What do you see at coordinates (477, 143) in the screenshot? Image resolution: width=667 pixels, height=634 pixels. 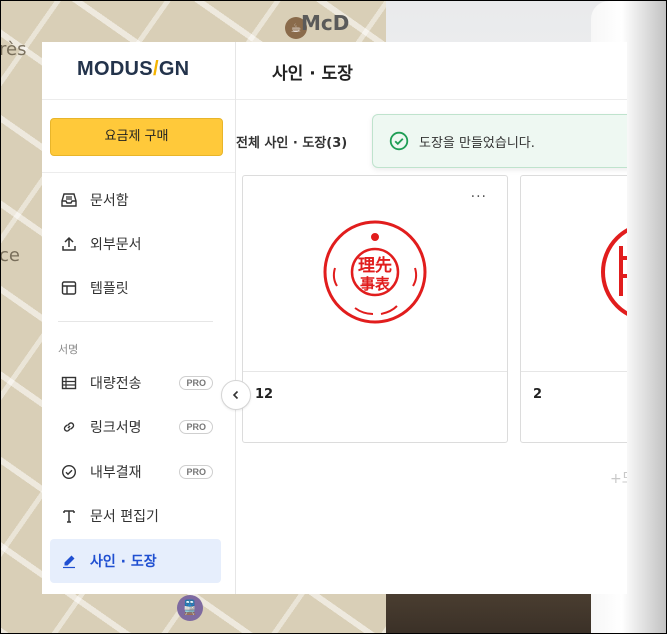 I see `toast-message: 도장을 만들었습니다.` at bounding box center [477, 143].